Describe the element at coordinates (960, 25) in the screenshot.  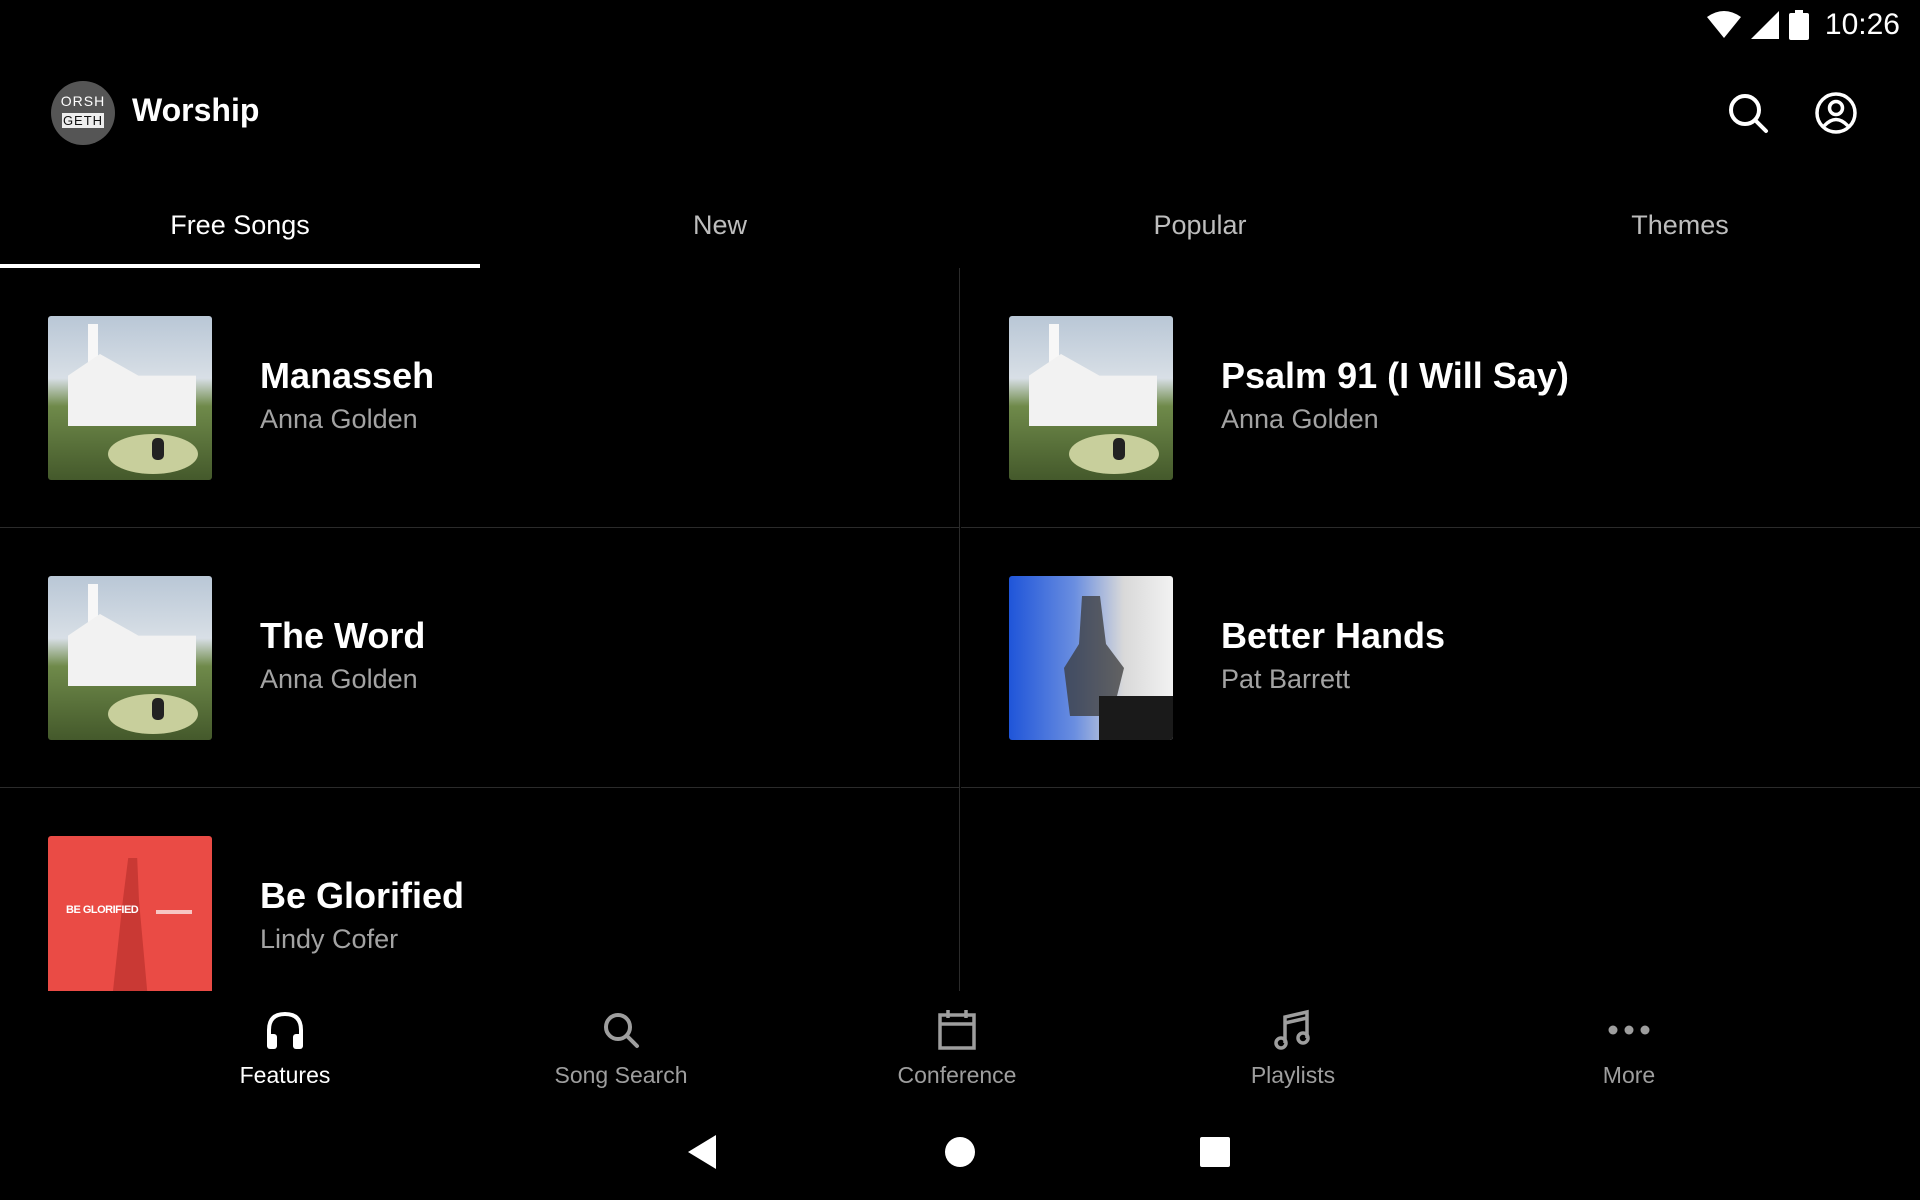
I see `status-bar: 10:26` at that location.